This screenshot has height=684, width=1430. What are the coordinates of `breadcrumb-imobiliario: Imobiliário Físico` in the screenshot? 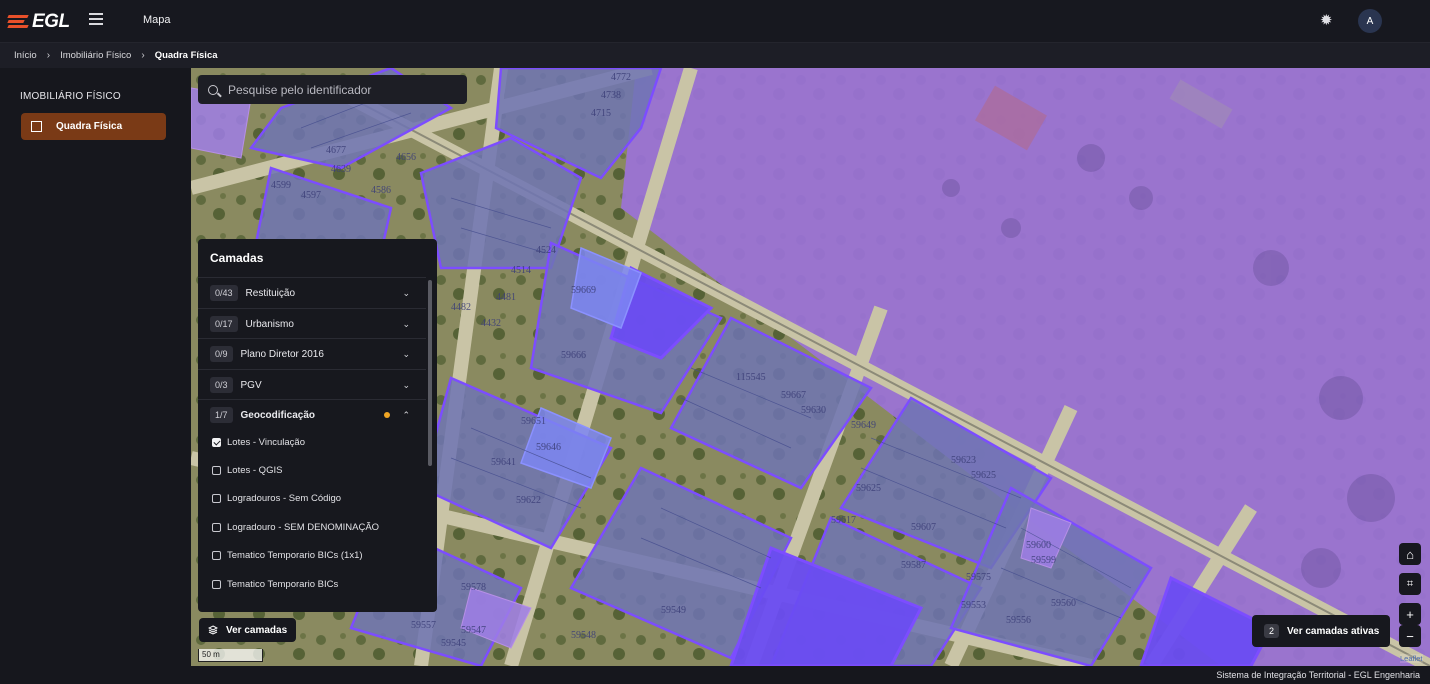 It's located at (95, 55).